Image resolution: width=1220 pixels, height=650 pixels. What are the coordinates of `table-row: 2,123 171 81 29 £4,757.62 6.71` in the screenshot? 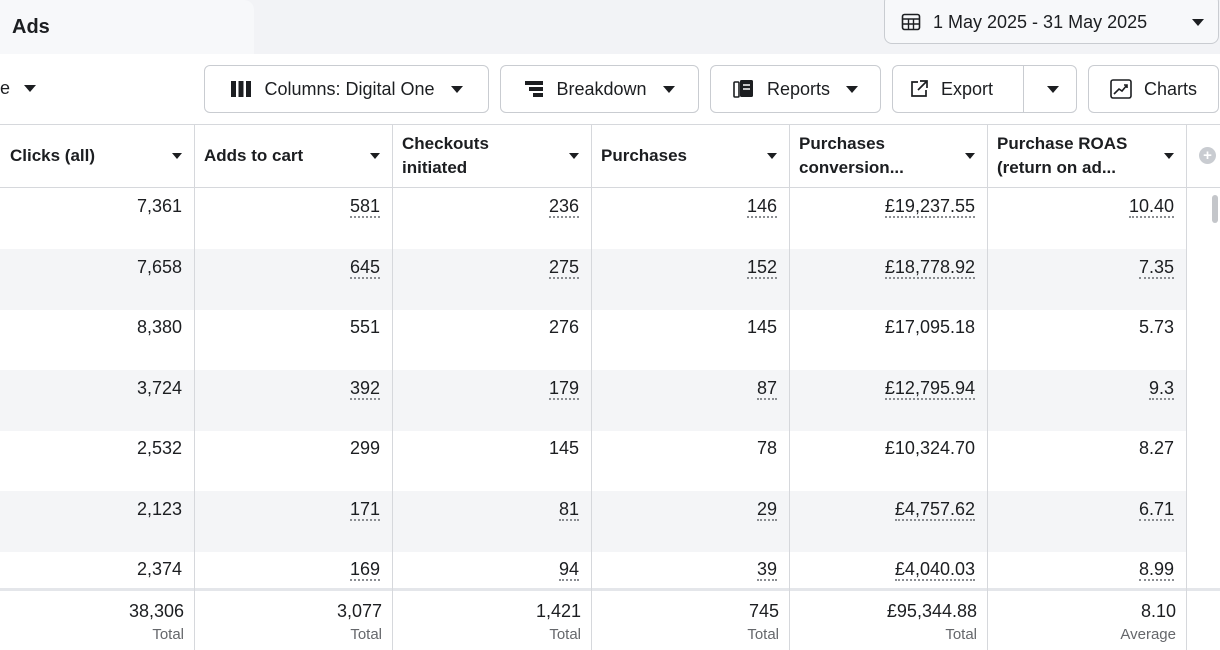 It's located at (593, 521).